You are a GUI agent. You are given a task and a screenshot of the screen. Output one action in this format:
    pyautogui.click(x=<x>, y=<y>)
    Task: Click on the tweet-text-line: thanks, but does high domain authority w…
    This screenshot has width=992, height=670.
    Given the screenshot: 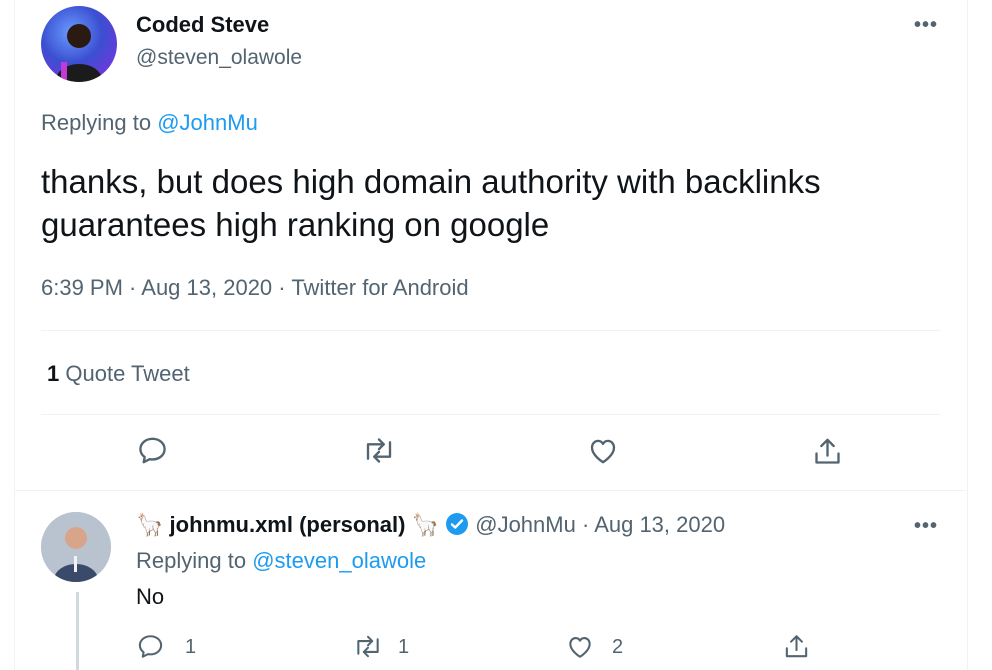 What is the action you would take?
    pyautogui.click(x=431, y=181)
    